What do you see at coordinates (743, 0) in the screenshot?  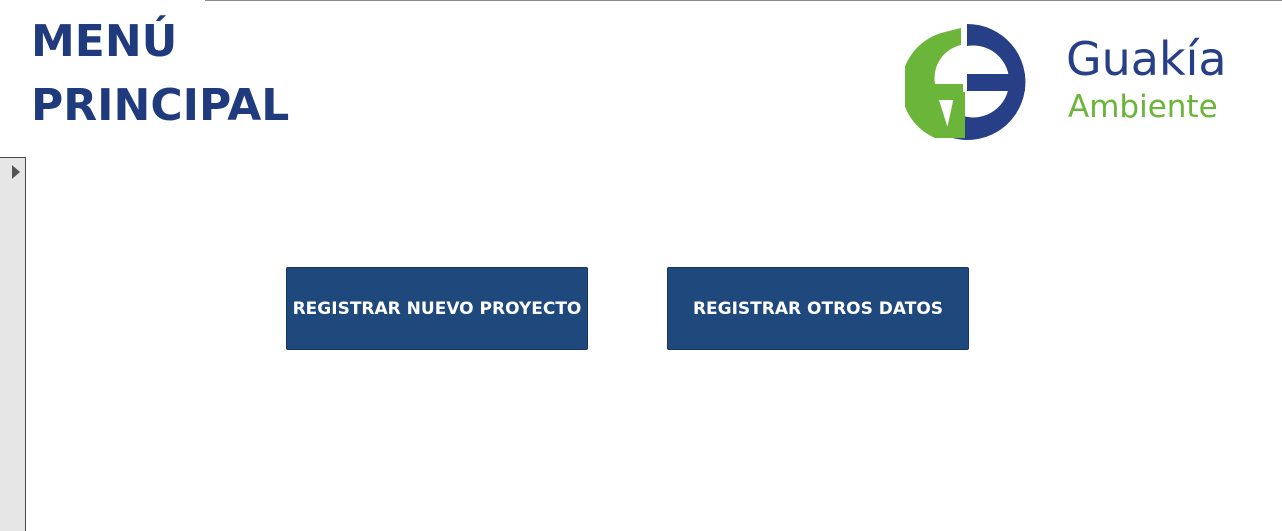 I see `top-divider` at bounding box center [743, 0].